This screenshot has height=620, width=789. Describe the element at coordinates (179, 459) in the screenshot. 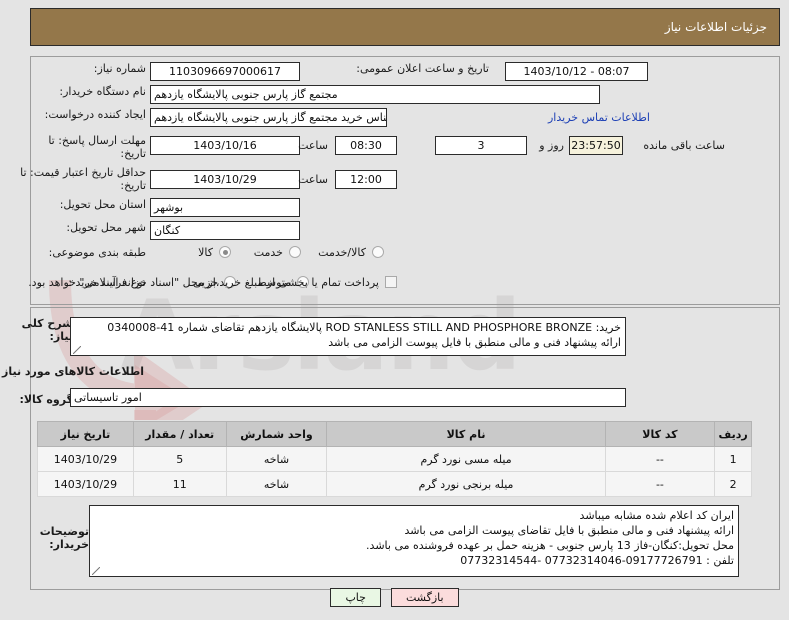

I see `cell-qty: 5` at that location.